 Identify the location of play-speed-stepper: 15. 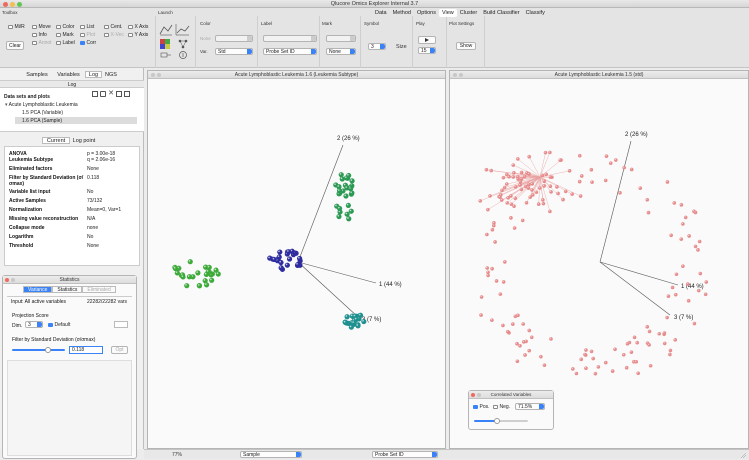
(427, 50).